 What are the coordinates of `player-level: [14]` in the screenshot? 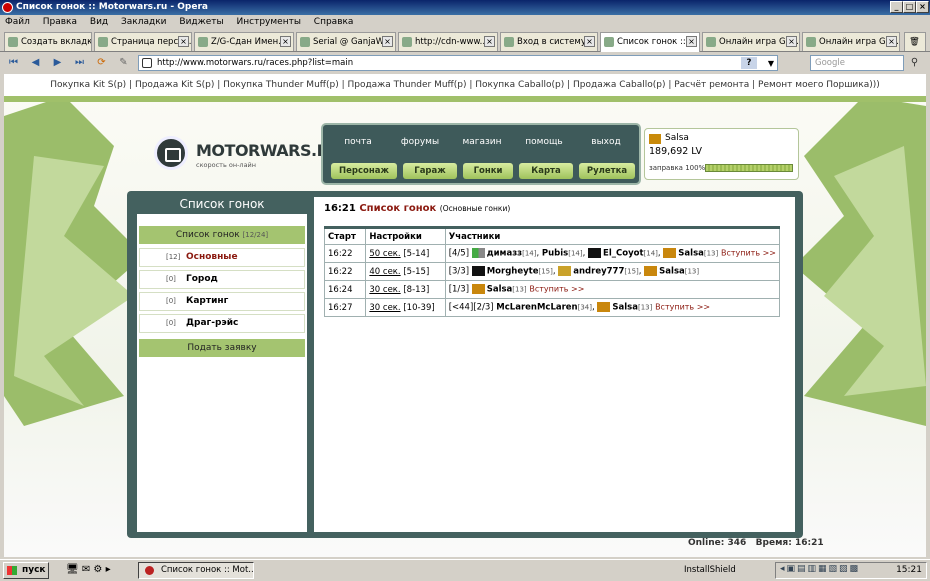 It's located at (650, 253).